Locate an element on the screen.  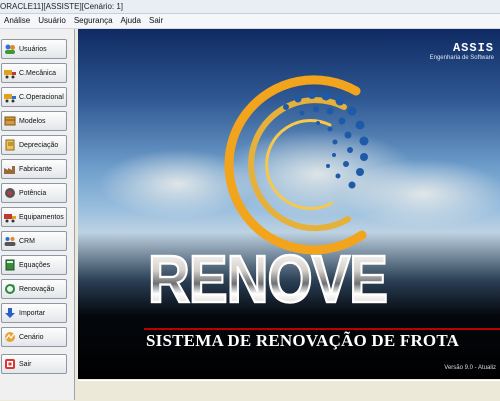
menu-ajuda: Ajuda is located at coordinates (131, 21).